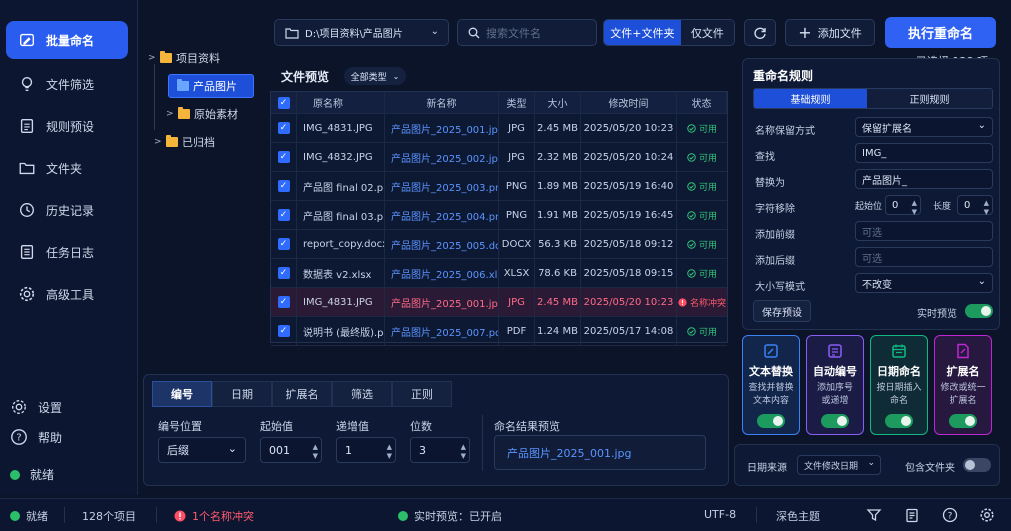  I want to click on feature-card-3: 扩展名 修改或统一 扩展名, so click(963, 385).